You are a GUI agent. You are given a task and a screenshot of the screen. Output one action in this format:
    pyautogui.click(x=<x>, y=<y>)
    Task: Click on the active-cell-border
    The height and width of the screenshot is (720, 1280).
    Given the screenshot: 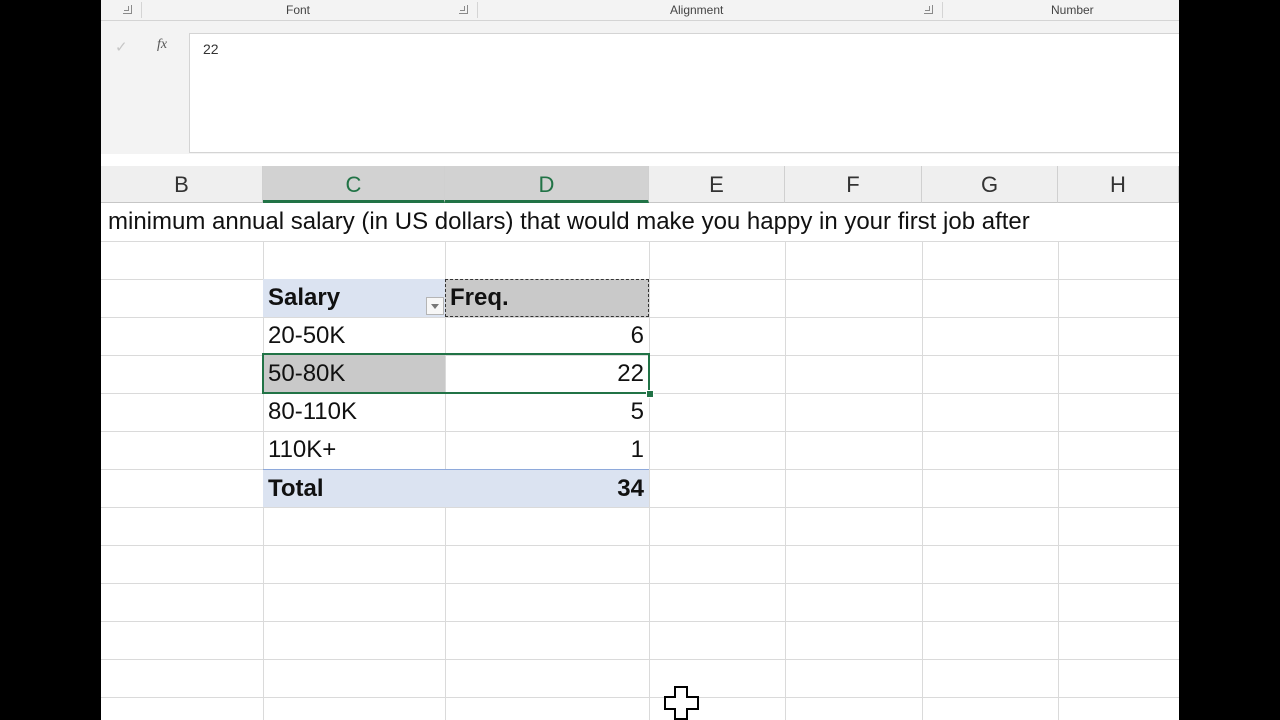 What is the action you would take?
    pyautogui.click(x=456, y=373)
    